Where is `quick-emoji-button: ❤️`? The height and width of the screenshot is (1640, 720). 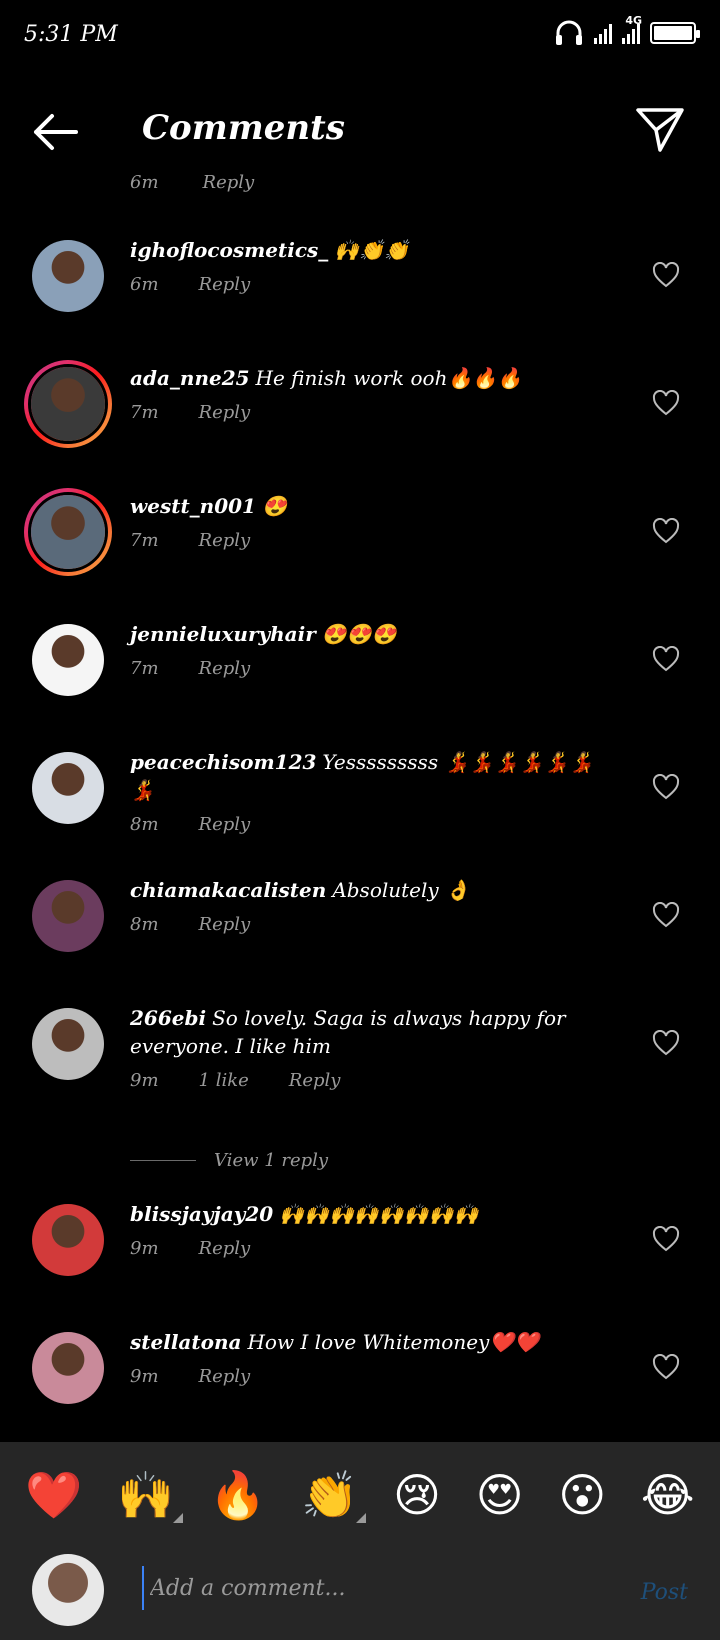
quick-emoji-button: ❤️ is located at coordinates (53, 1495).